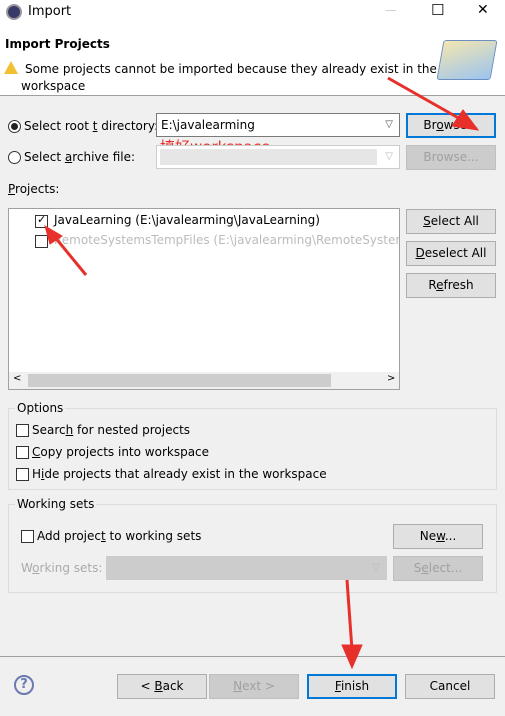  Describe the element at coordinates (425, 99) in the screenshot. I see `arrow-to-browse-shaft` at that location.